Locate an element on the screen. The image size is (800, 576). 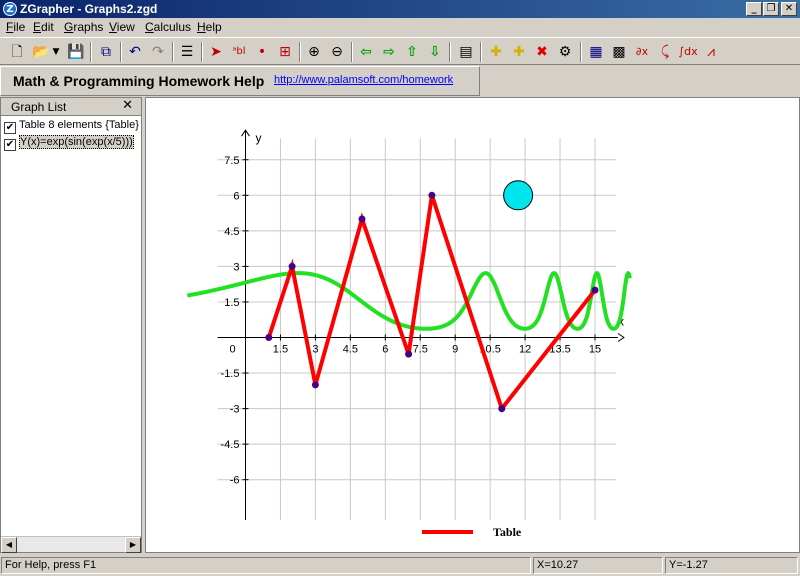
close-icon: ✕ is located at coordinates (127, 105).